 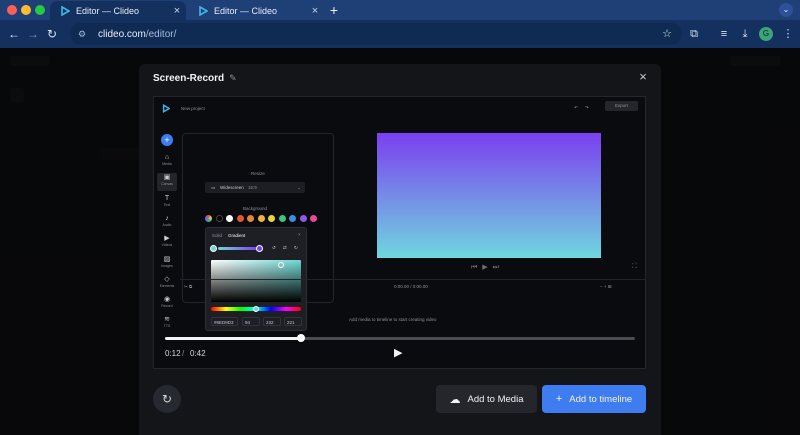 What do you see at coordinates (208, 218) in the screenshot?
I see `swatch-rainbow` at bounding box center [208, 218].